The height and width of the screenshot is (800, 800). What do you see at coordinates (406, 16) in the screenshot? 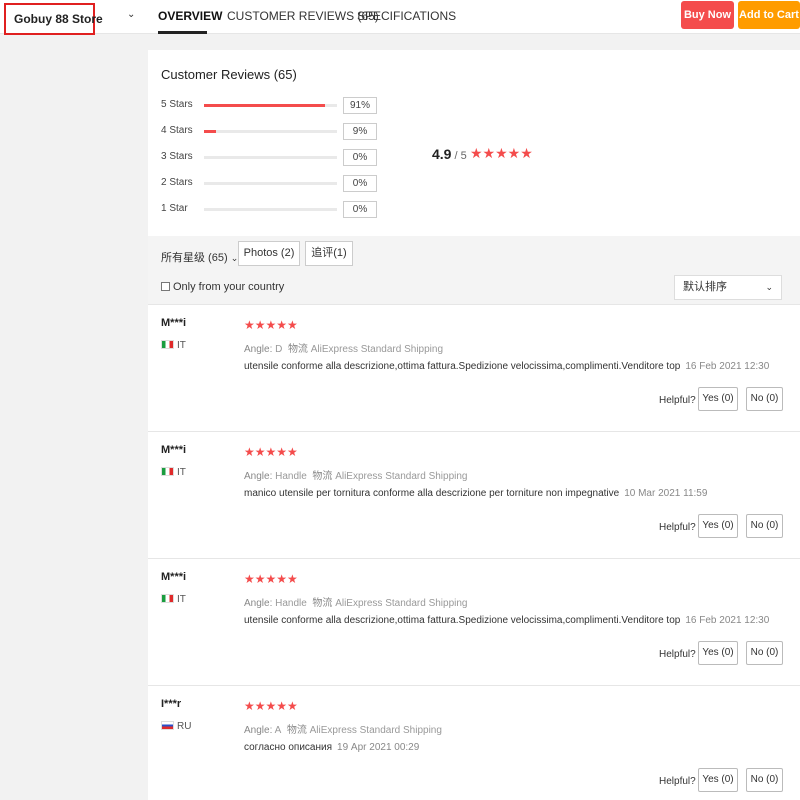
I see `tab-specifications: SPECIFICATIONS` at bounding box center [406, 16].